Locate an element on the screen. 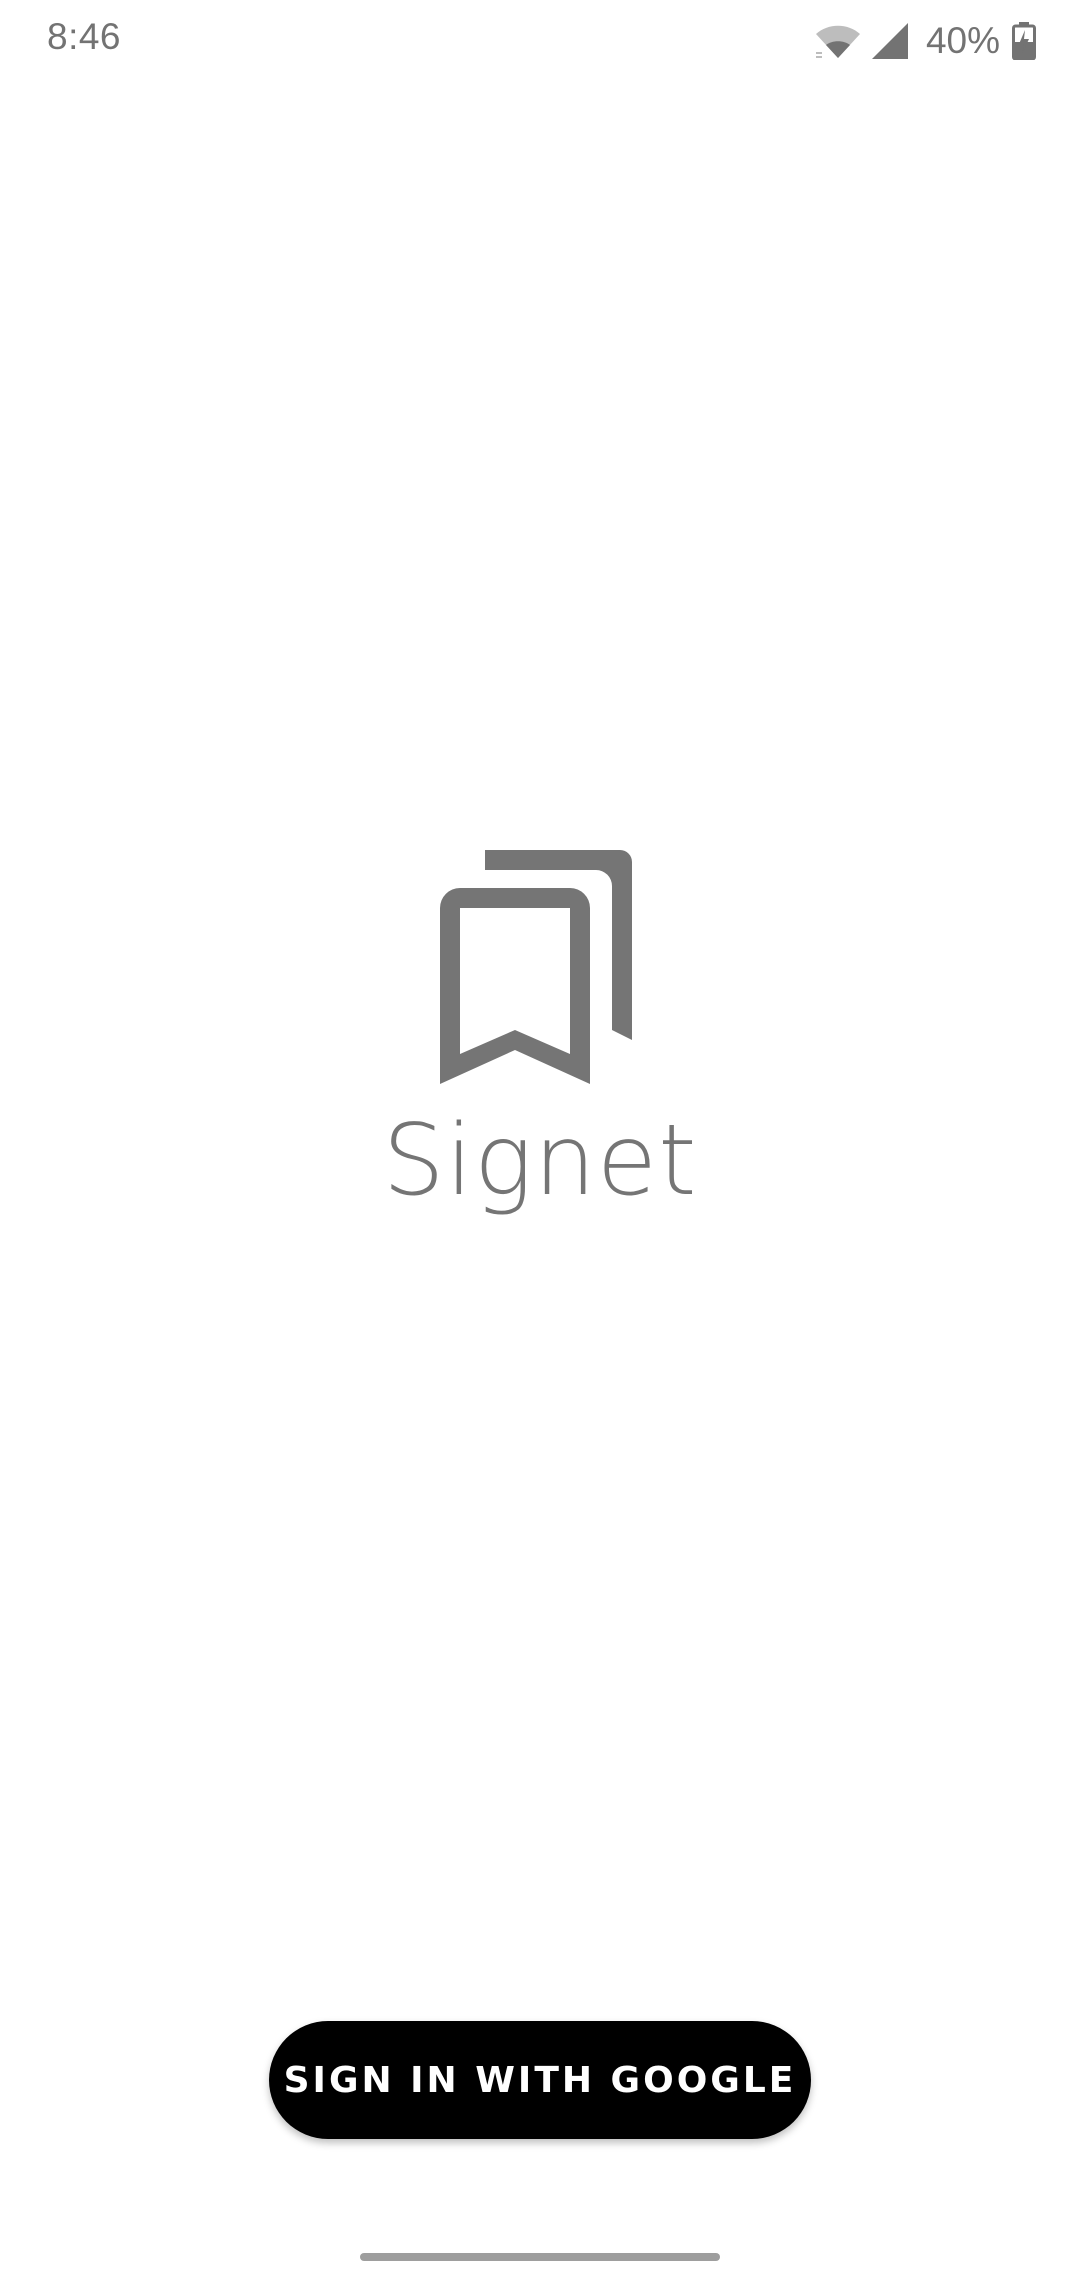  sign-in-with-google-button: SIGN IN WITH GOOGLE is located at coordinates (540, 2080).